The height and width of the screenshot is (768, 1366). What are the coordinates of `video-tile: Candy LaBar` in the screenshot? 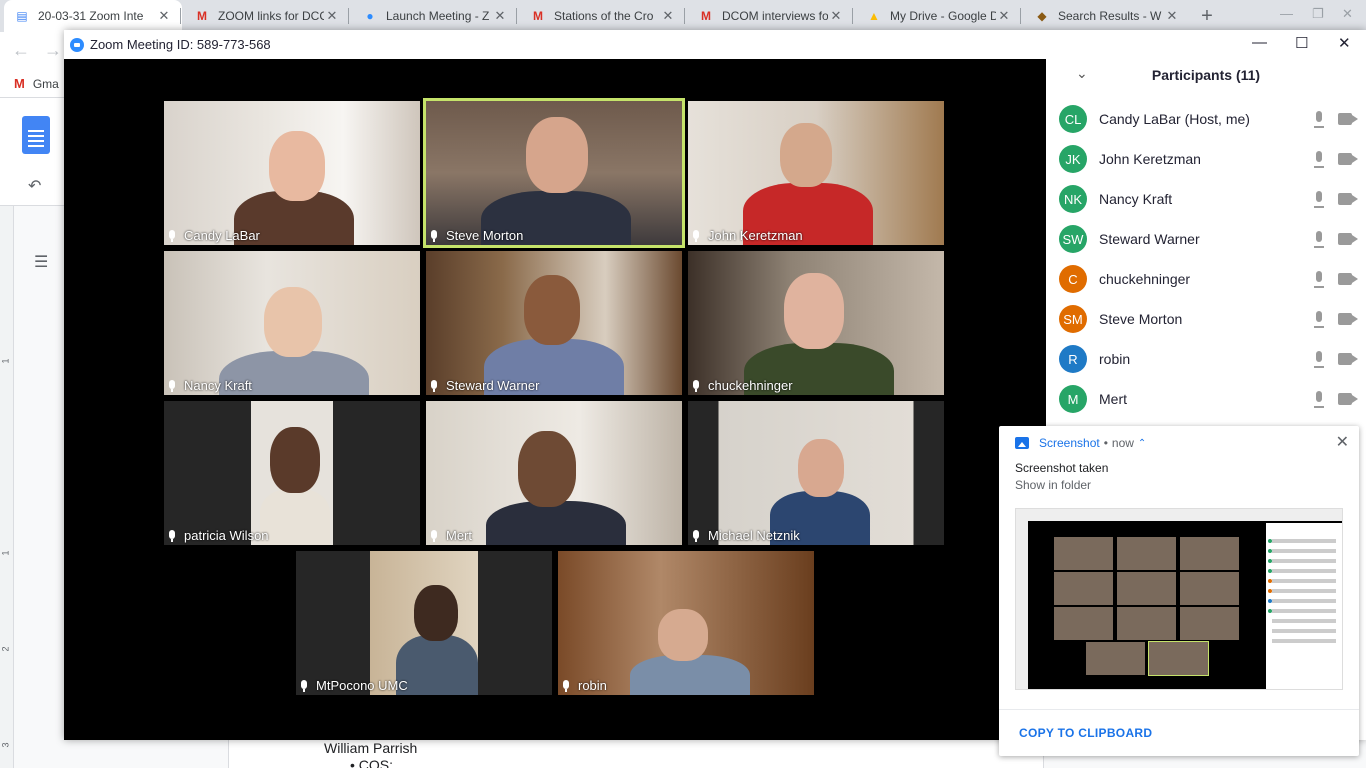 It's located at (292, 173).